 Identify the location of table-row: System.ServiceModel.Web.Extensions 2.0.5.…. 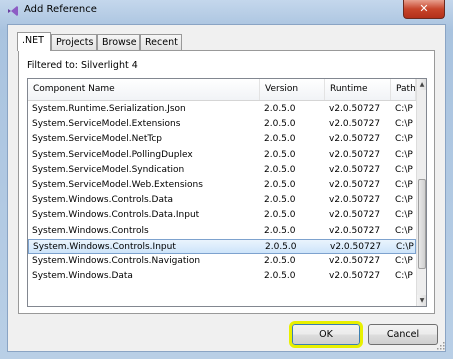
(222, 185).